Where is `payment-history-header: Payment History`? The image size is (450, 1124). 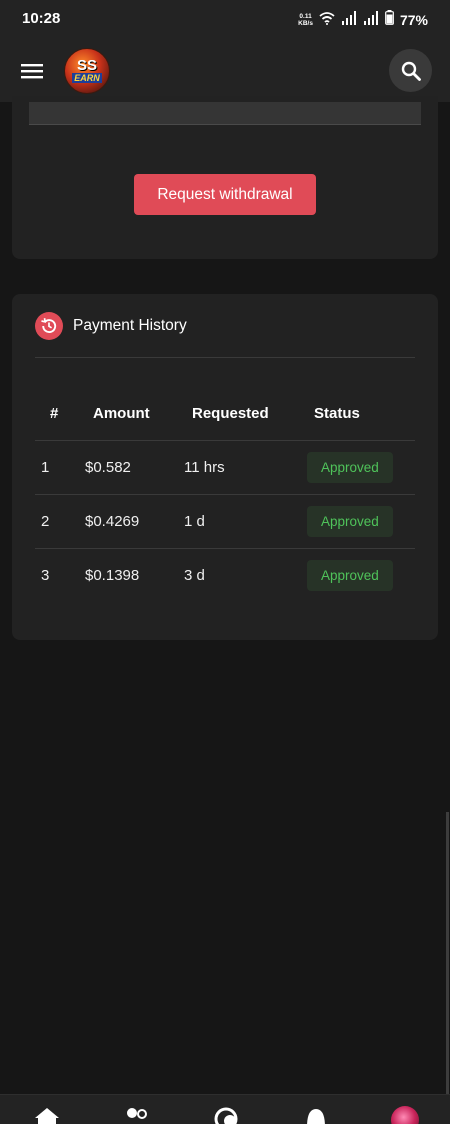 payment-history-header: Payment History is located at coordinates (225, 334).